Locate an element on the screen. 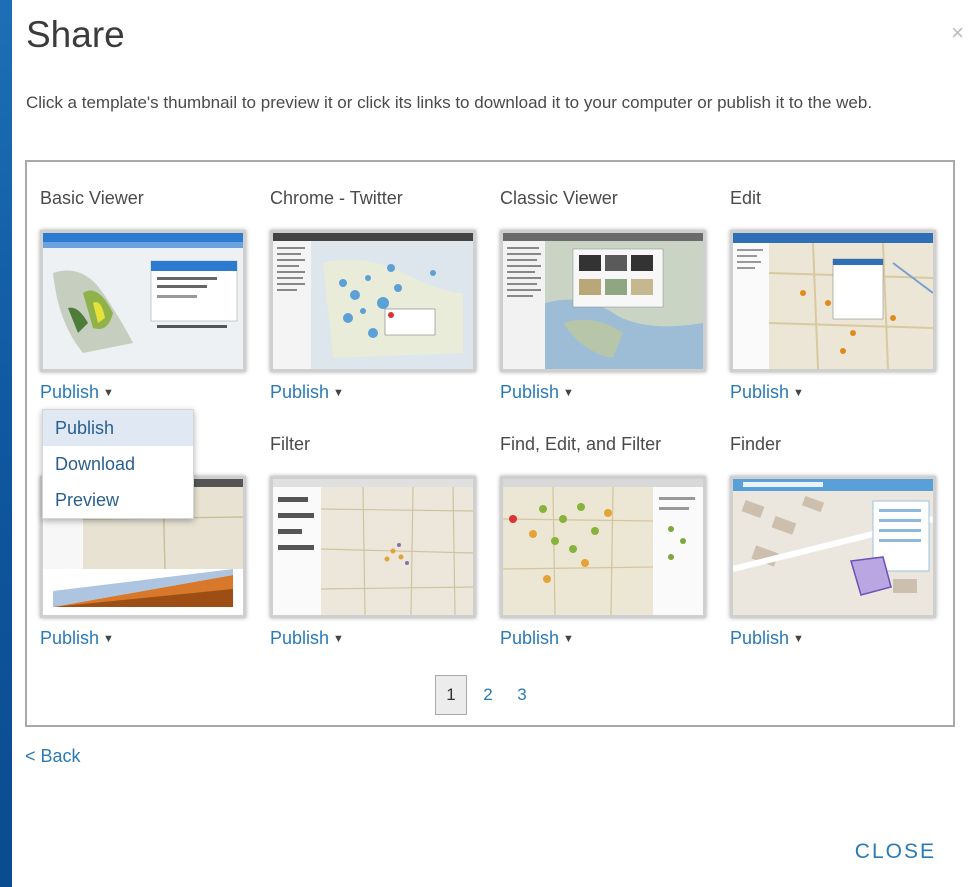 This screenshot has height=887, width=970. template-name: Find, Edit, and Filter is located at coordinates (581, 444).